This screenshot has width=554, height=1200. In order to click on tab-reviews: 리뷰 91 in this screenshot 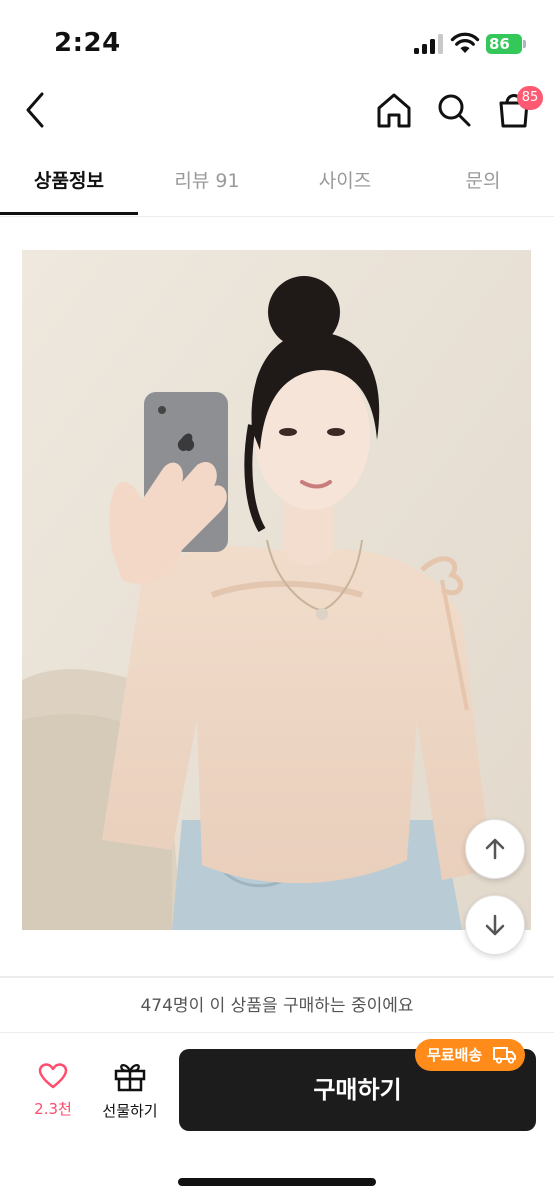, I will do `click(207, 183)`.